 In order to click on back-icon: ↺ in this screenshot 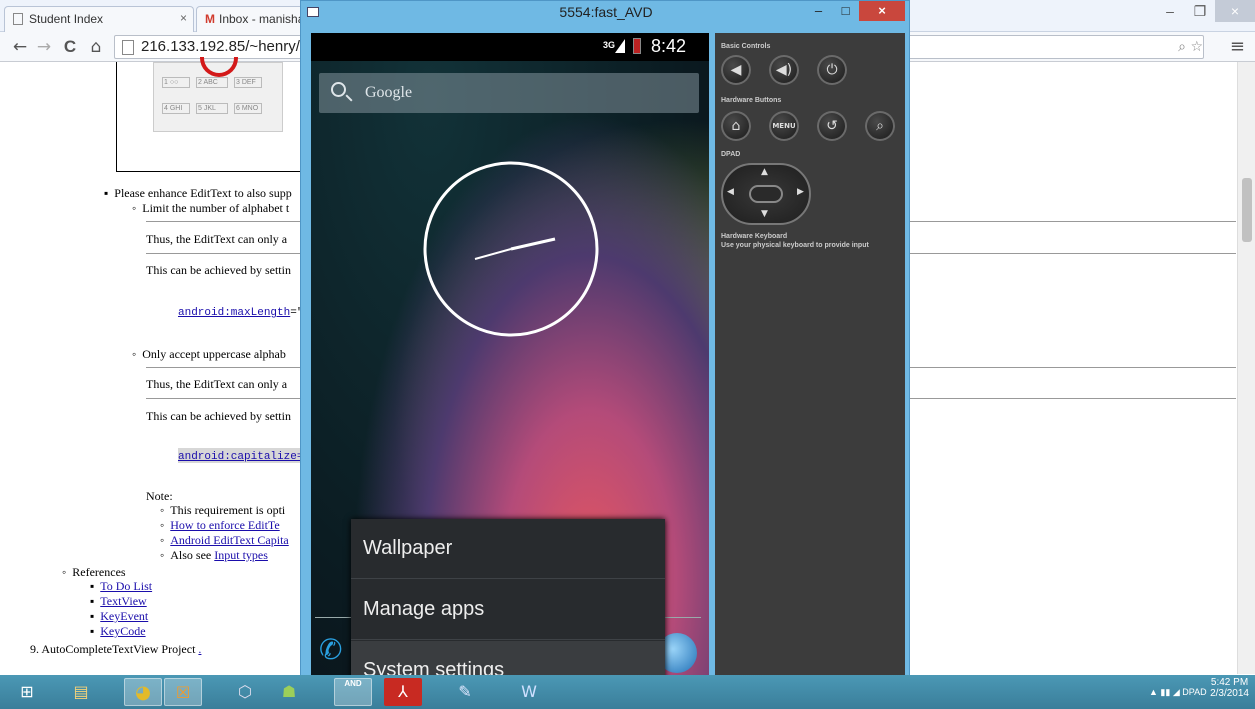, I will do `click(832, 126)`.